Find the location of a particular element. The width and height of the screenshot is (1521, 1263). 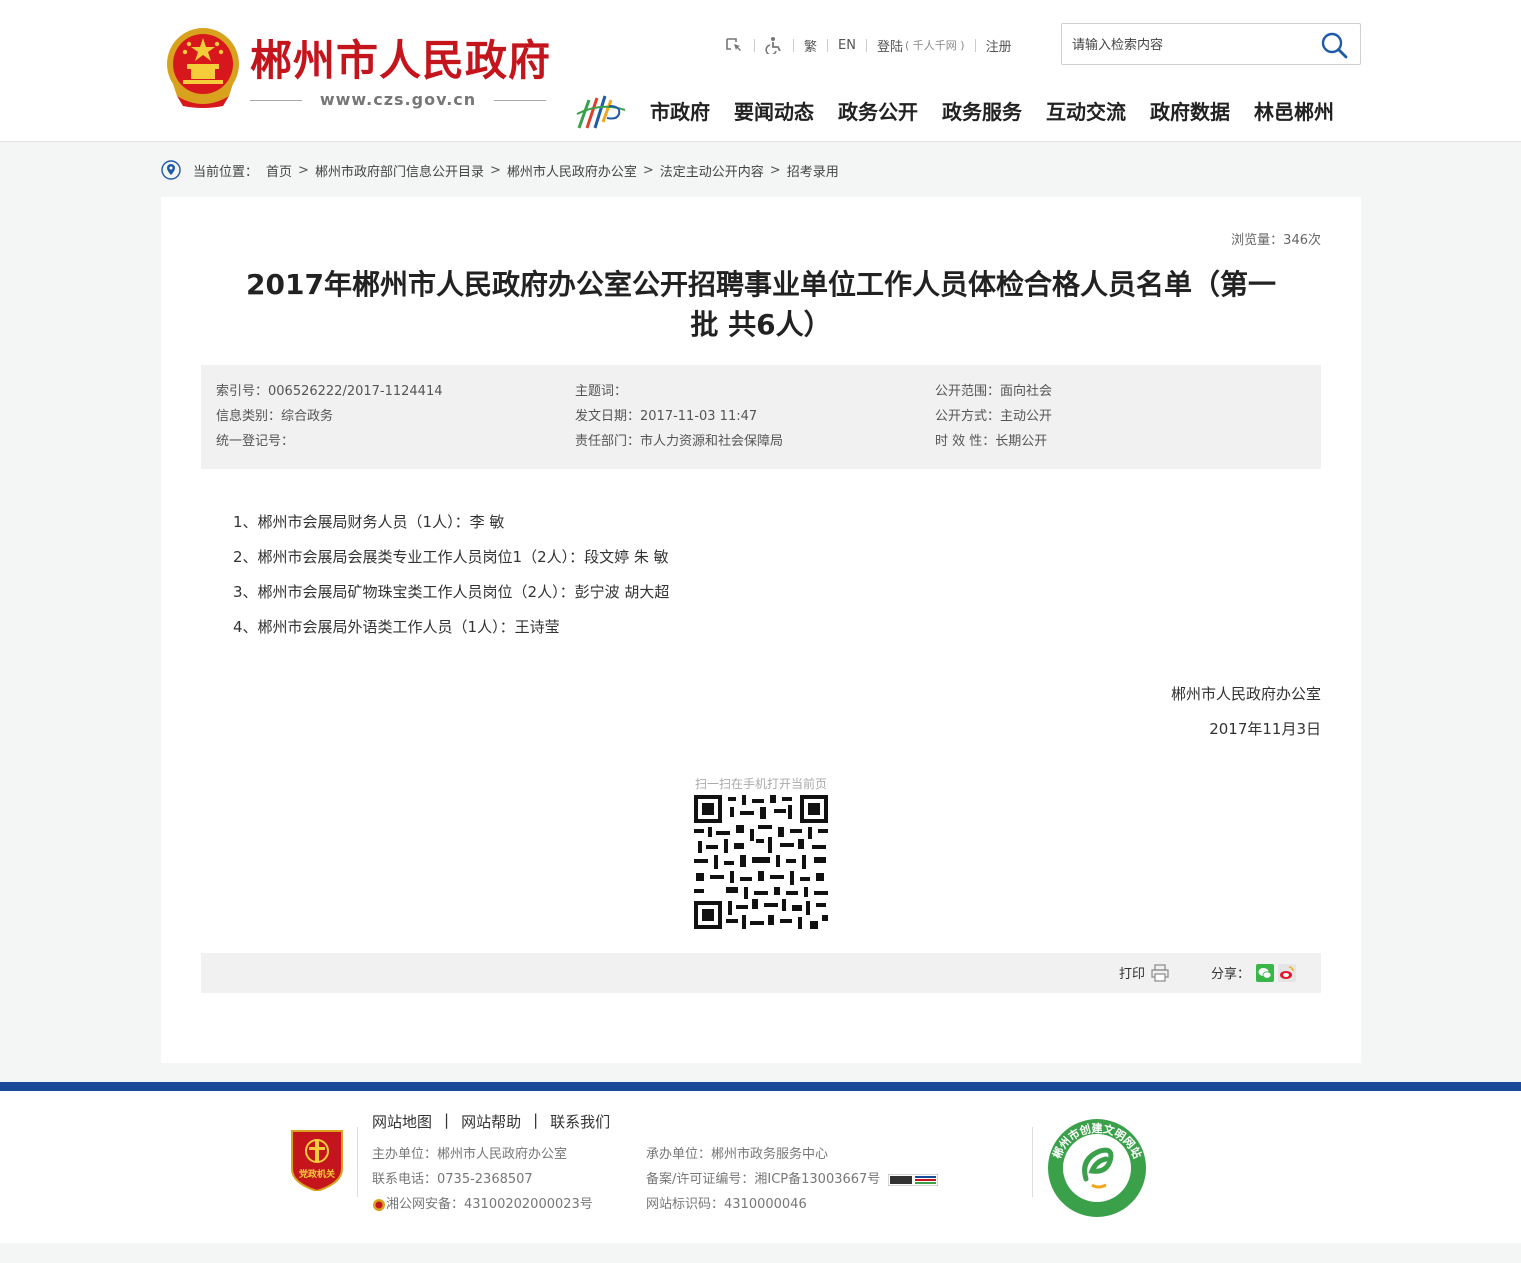

footer-police-row: 湘公网安备：43100202000023号 is located at coordinates (482, 1204).